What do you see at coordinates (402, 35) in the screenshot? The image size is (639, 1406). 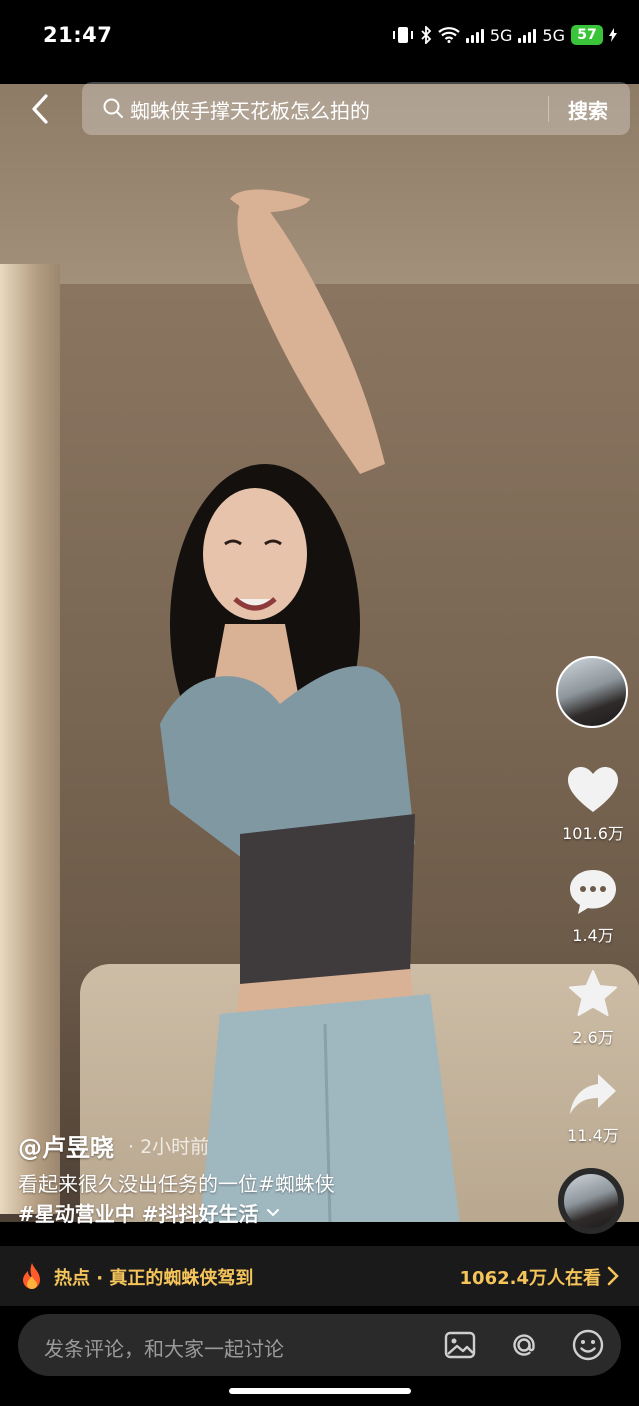 I see `vibrate-icon` at bounding box center [402, 35].